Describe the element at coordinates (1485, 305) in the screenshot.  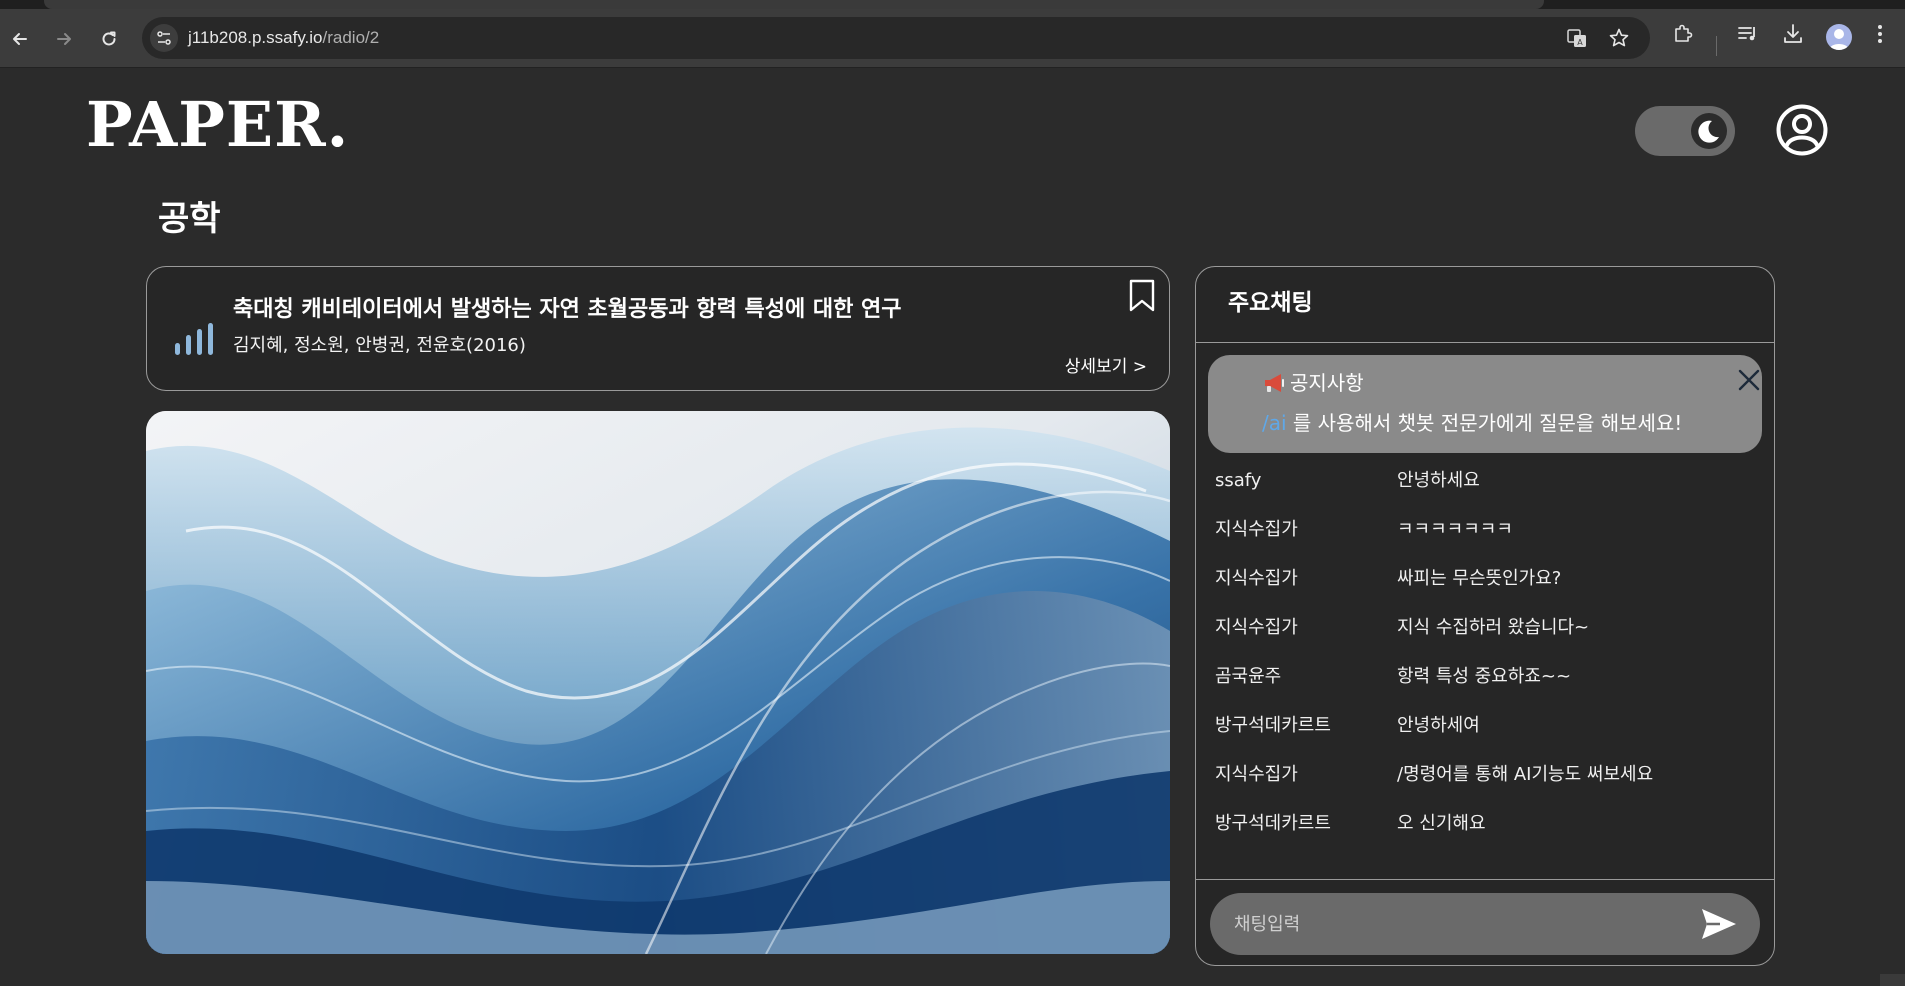
I see `chat-header: 주요채팅` at that location.